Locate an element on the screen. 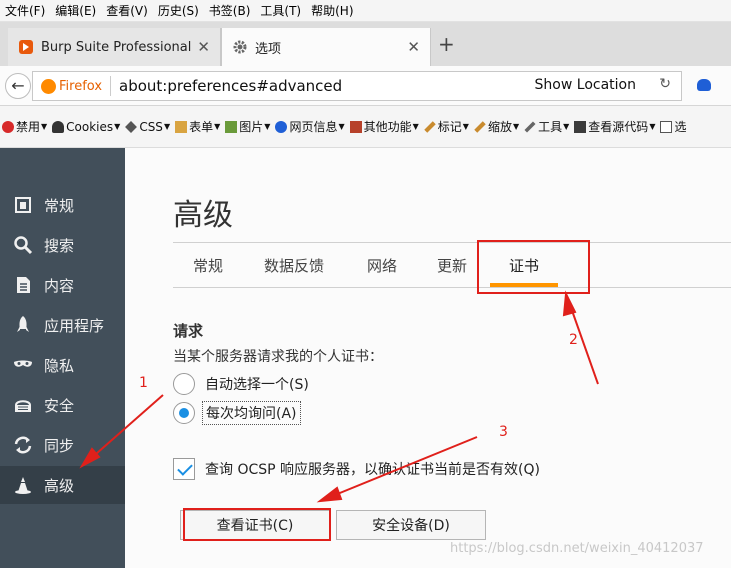  sidebar-item-label: 同步 is located at coordinates (59, 445).